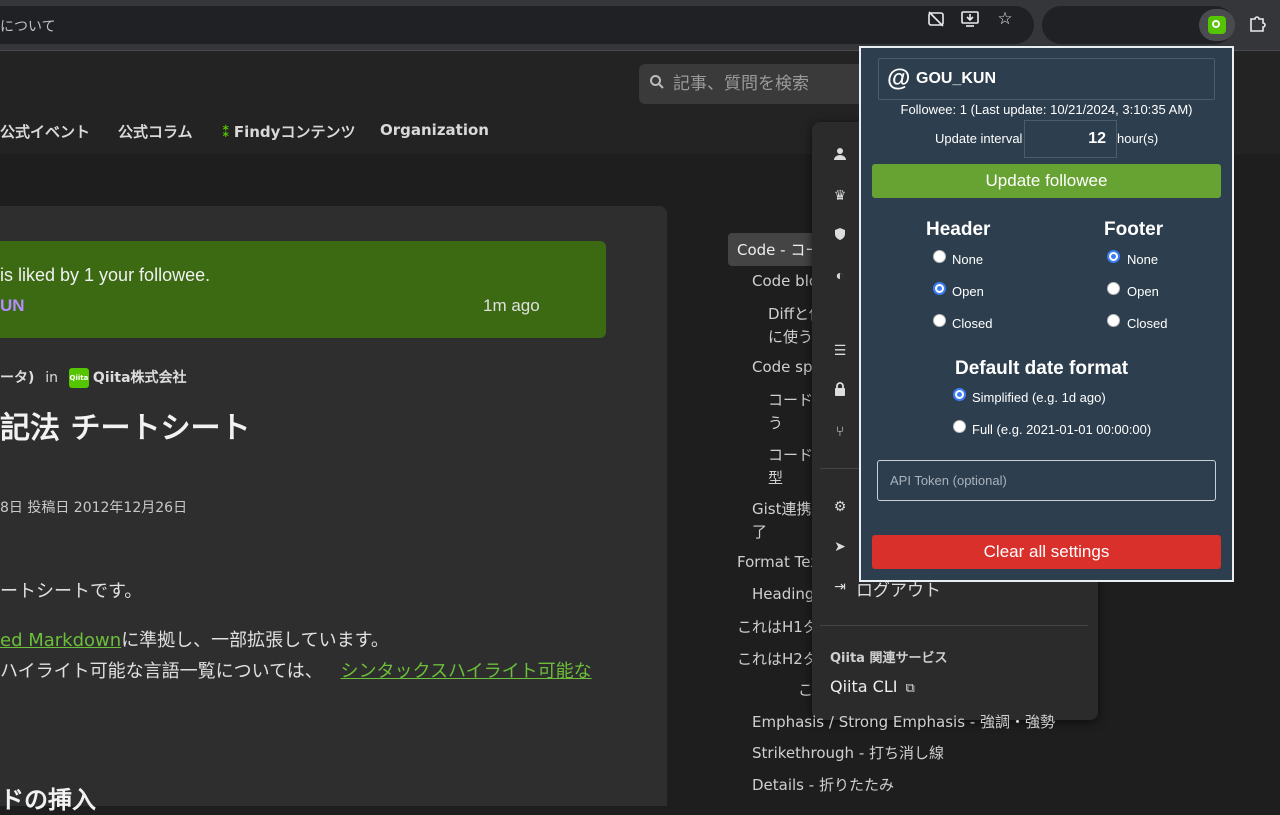  I want to click on syntax-highlight-link: シンタックスハイライト可能な, so click(465, 671).